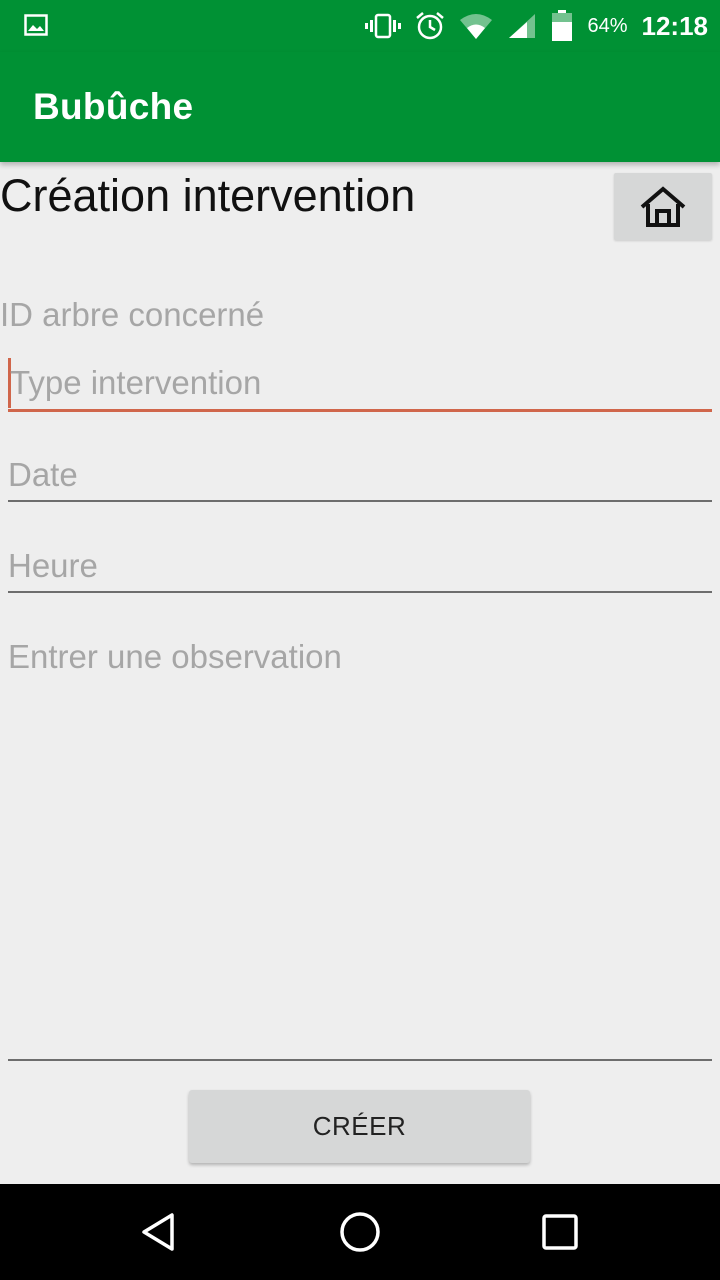  What do you see at coordinates (208, 195) in the screenshot?
I see `page-title: Création intervention` at bounding box center [208, 195].